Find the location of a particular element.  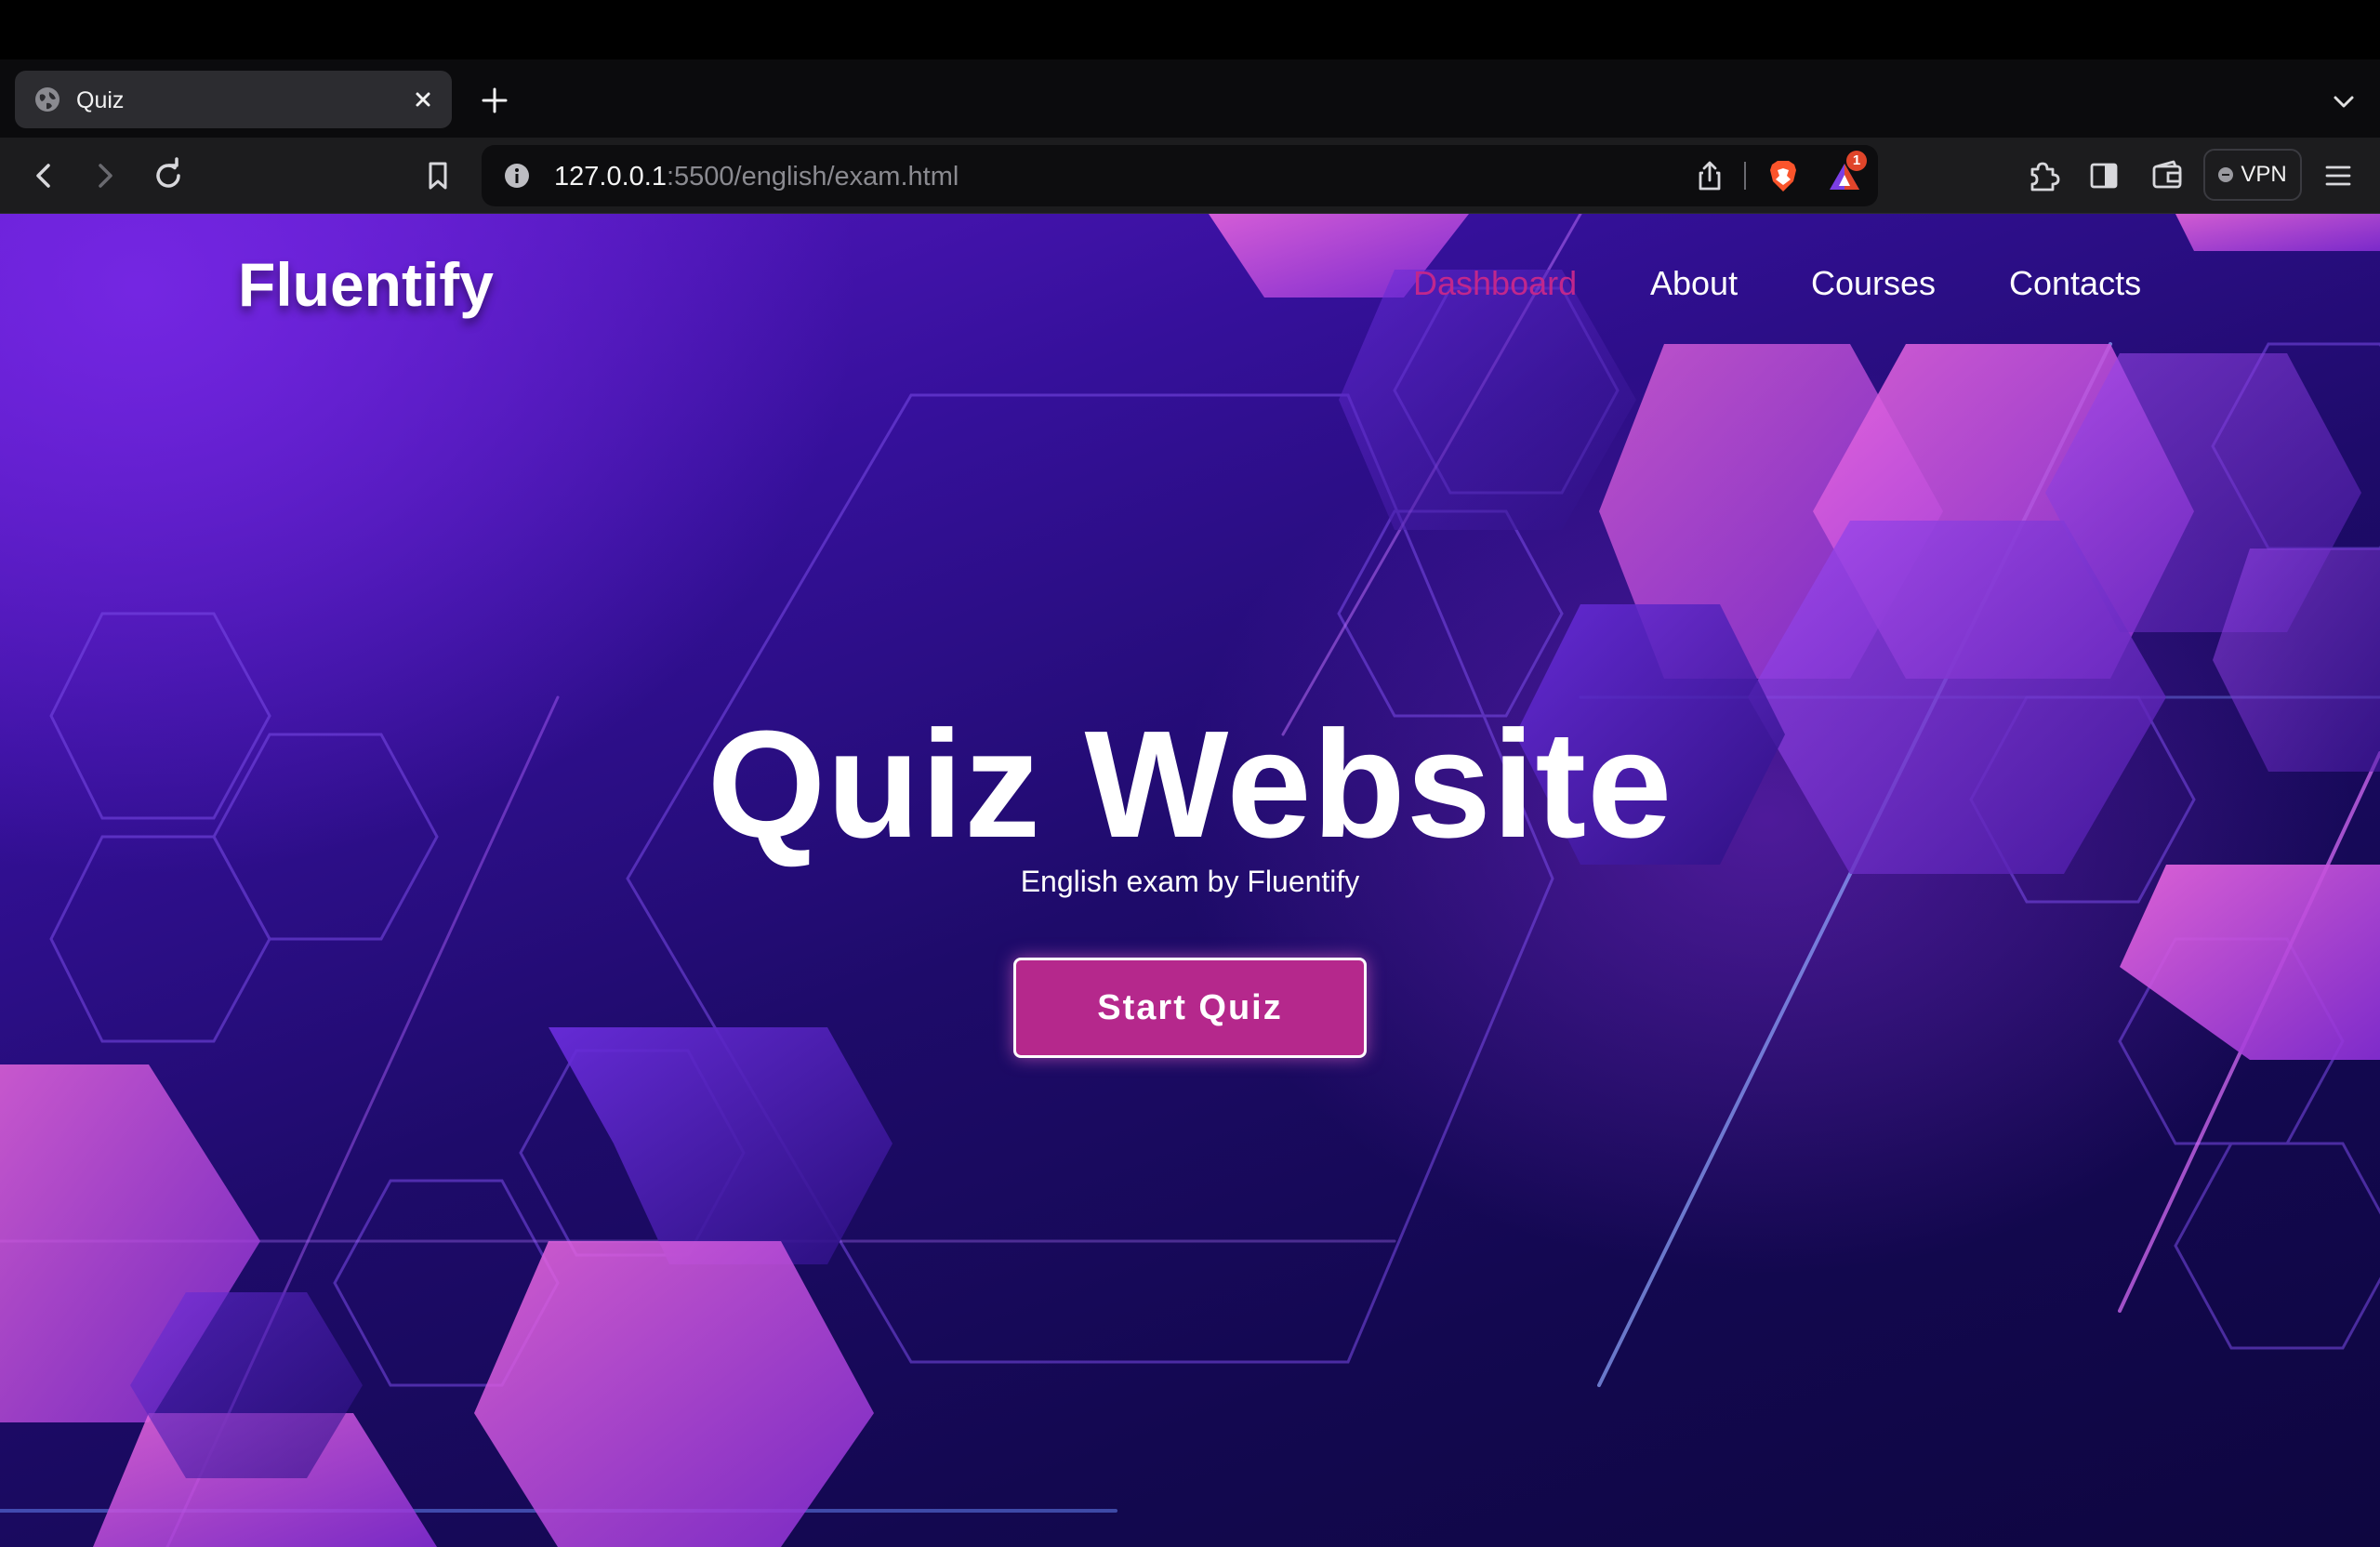

screen-top-strip is located at coordinates (1190, 30).